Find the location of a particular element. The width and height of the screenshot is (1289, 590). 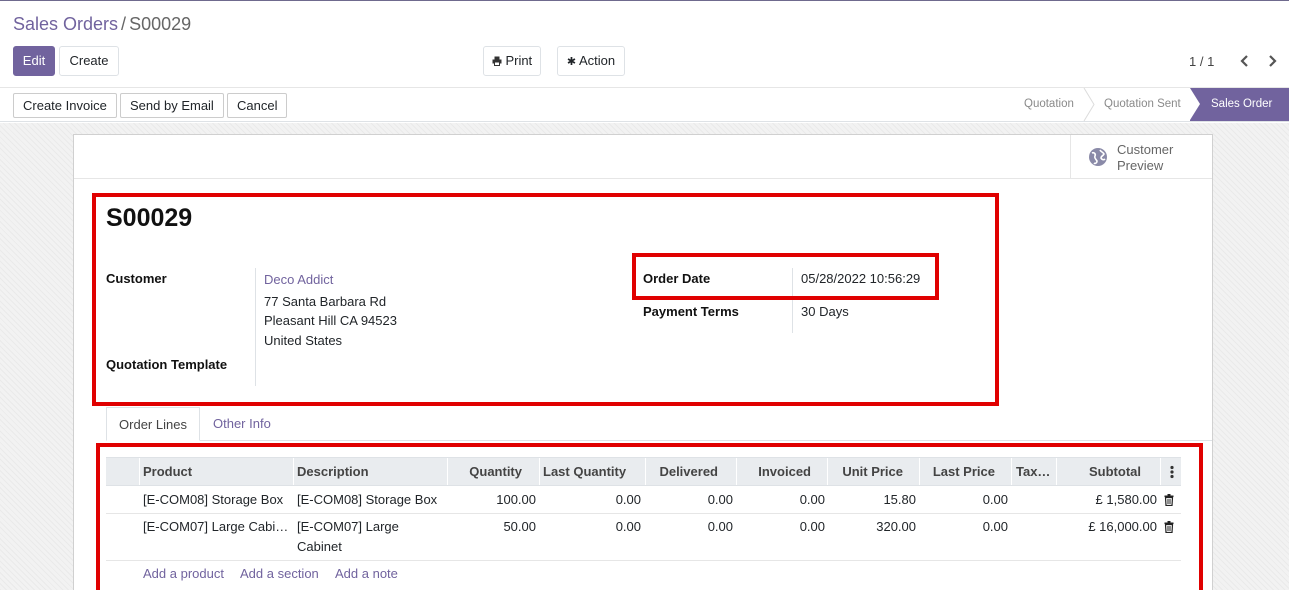

breadcrumb-current: S00029 is located at coordinates (160, 24).